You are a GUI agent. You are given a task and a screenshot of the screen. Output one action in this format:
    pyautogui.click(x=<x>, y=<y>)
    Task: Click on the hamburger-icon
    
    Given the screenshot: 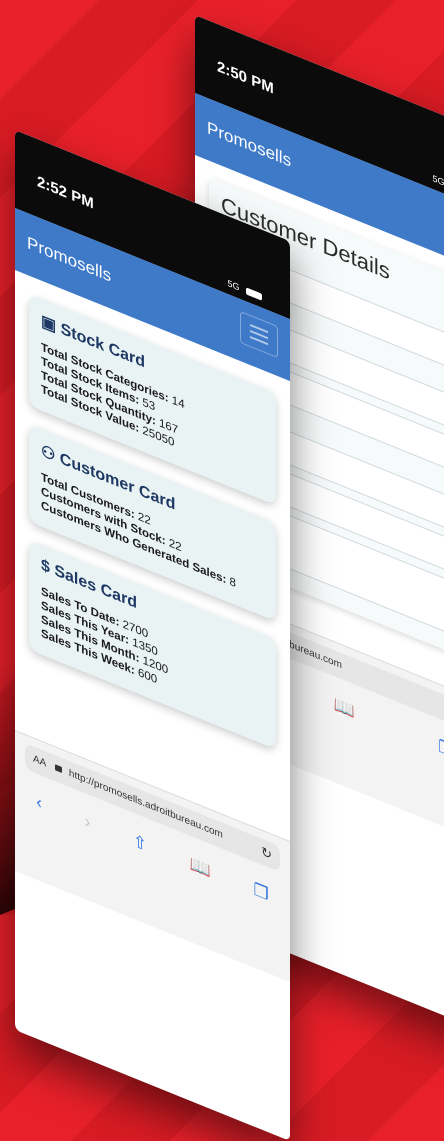 What is the action you would take?
    pyautogui.click(x=259, y=334)
    